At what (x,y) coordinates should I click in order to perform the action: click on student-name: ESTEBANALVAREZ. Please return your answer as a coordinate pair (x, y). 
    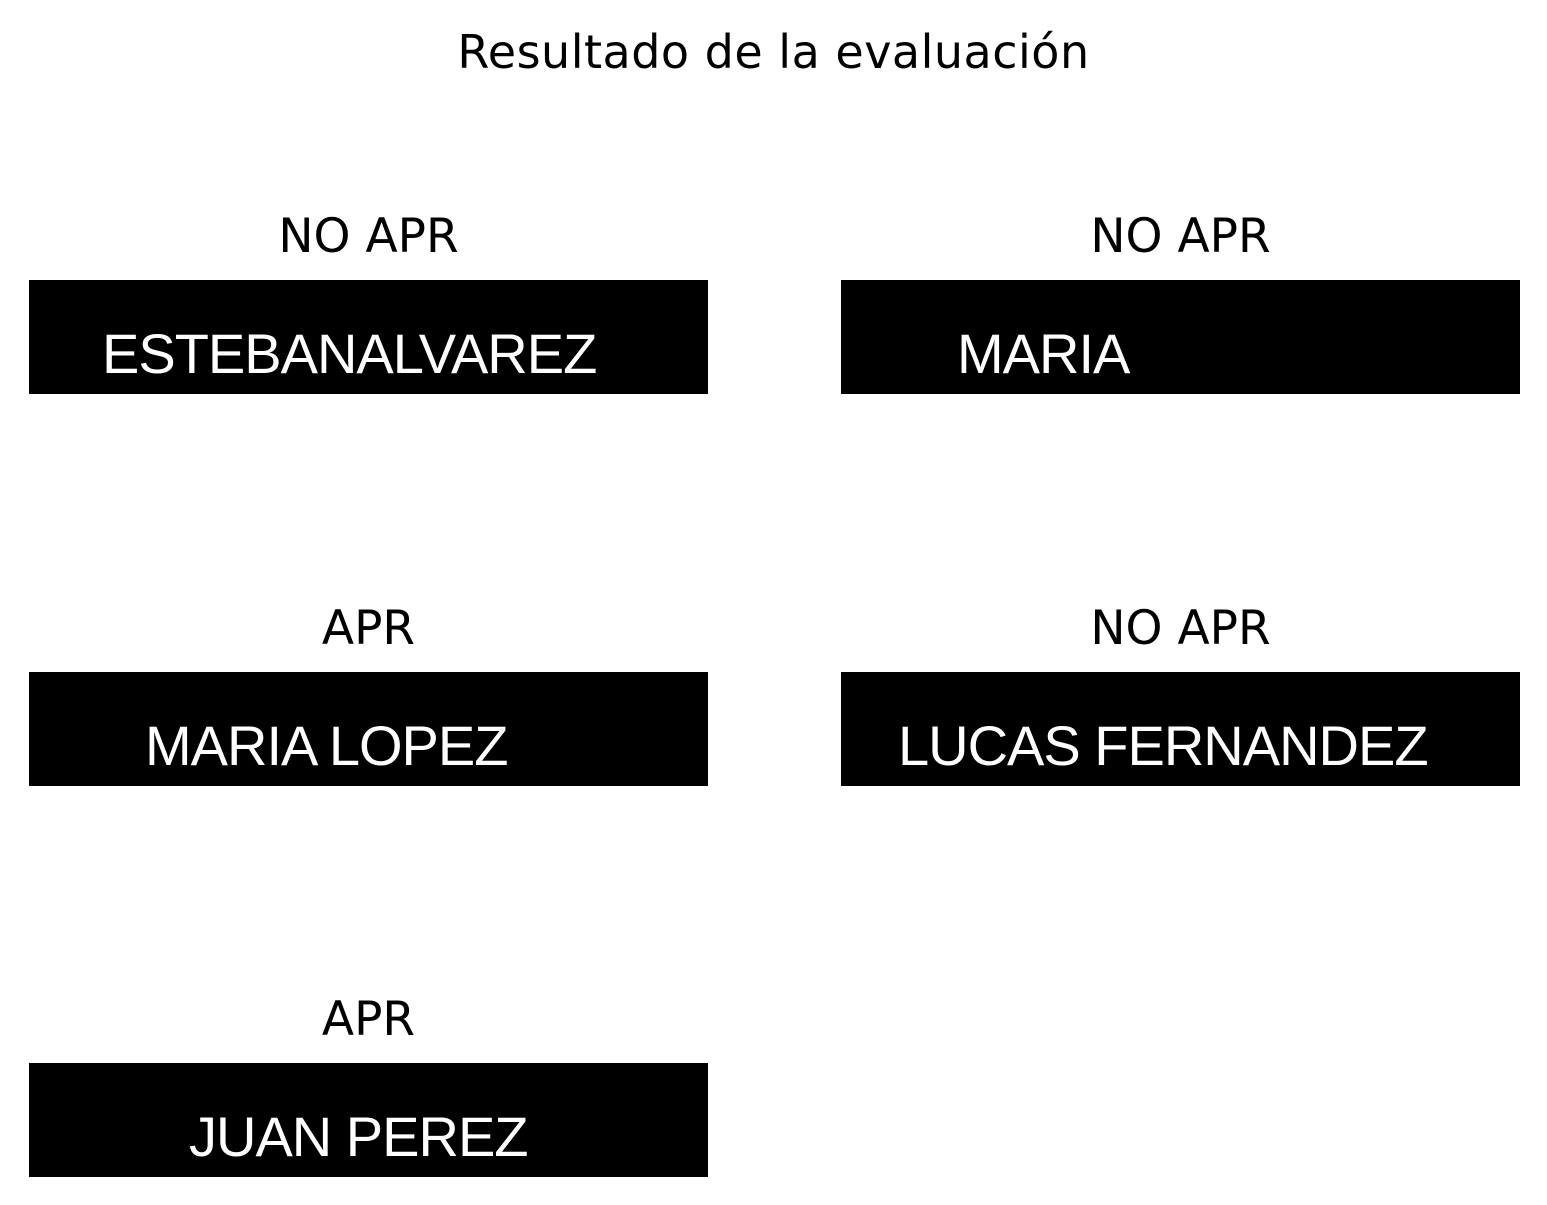
    Looking at the image, I should click on (349, 353).